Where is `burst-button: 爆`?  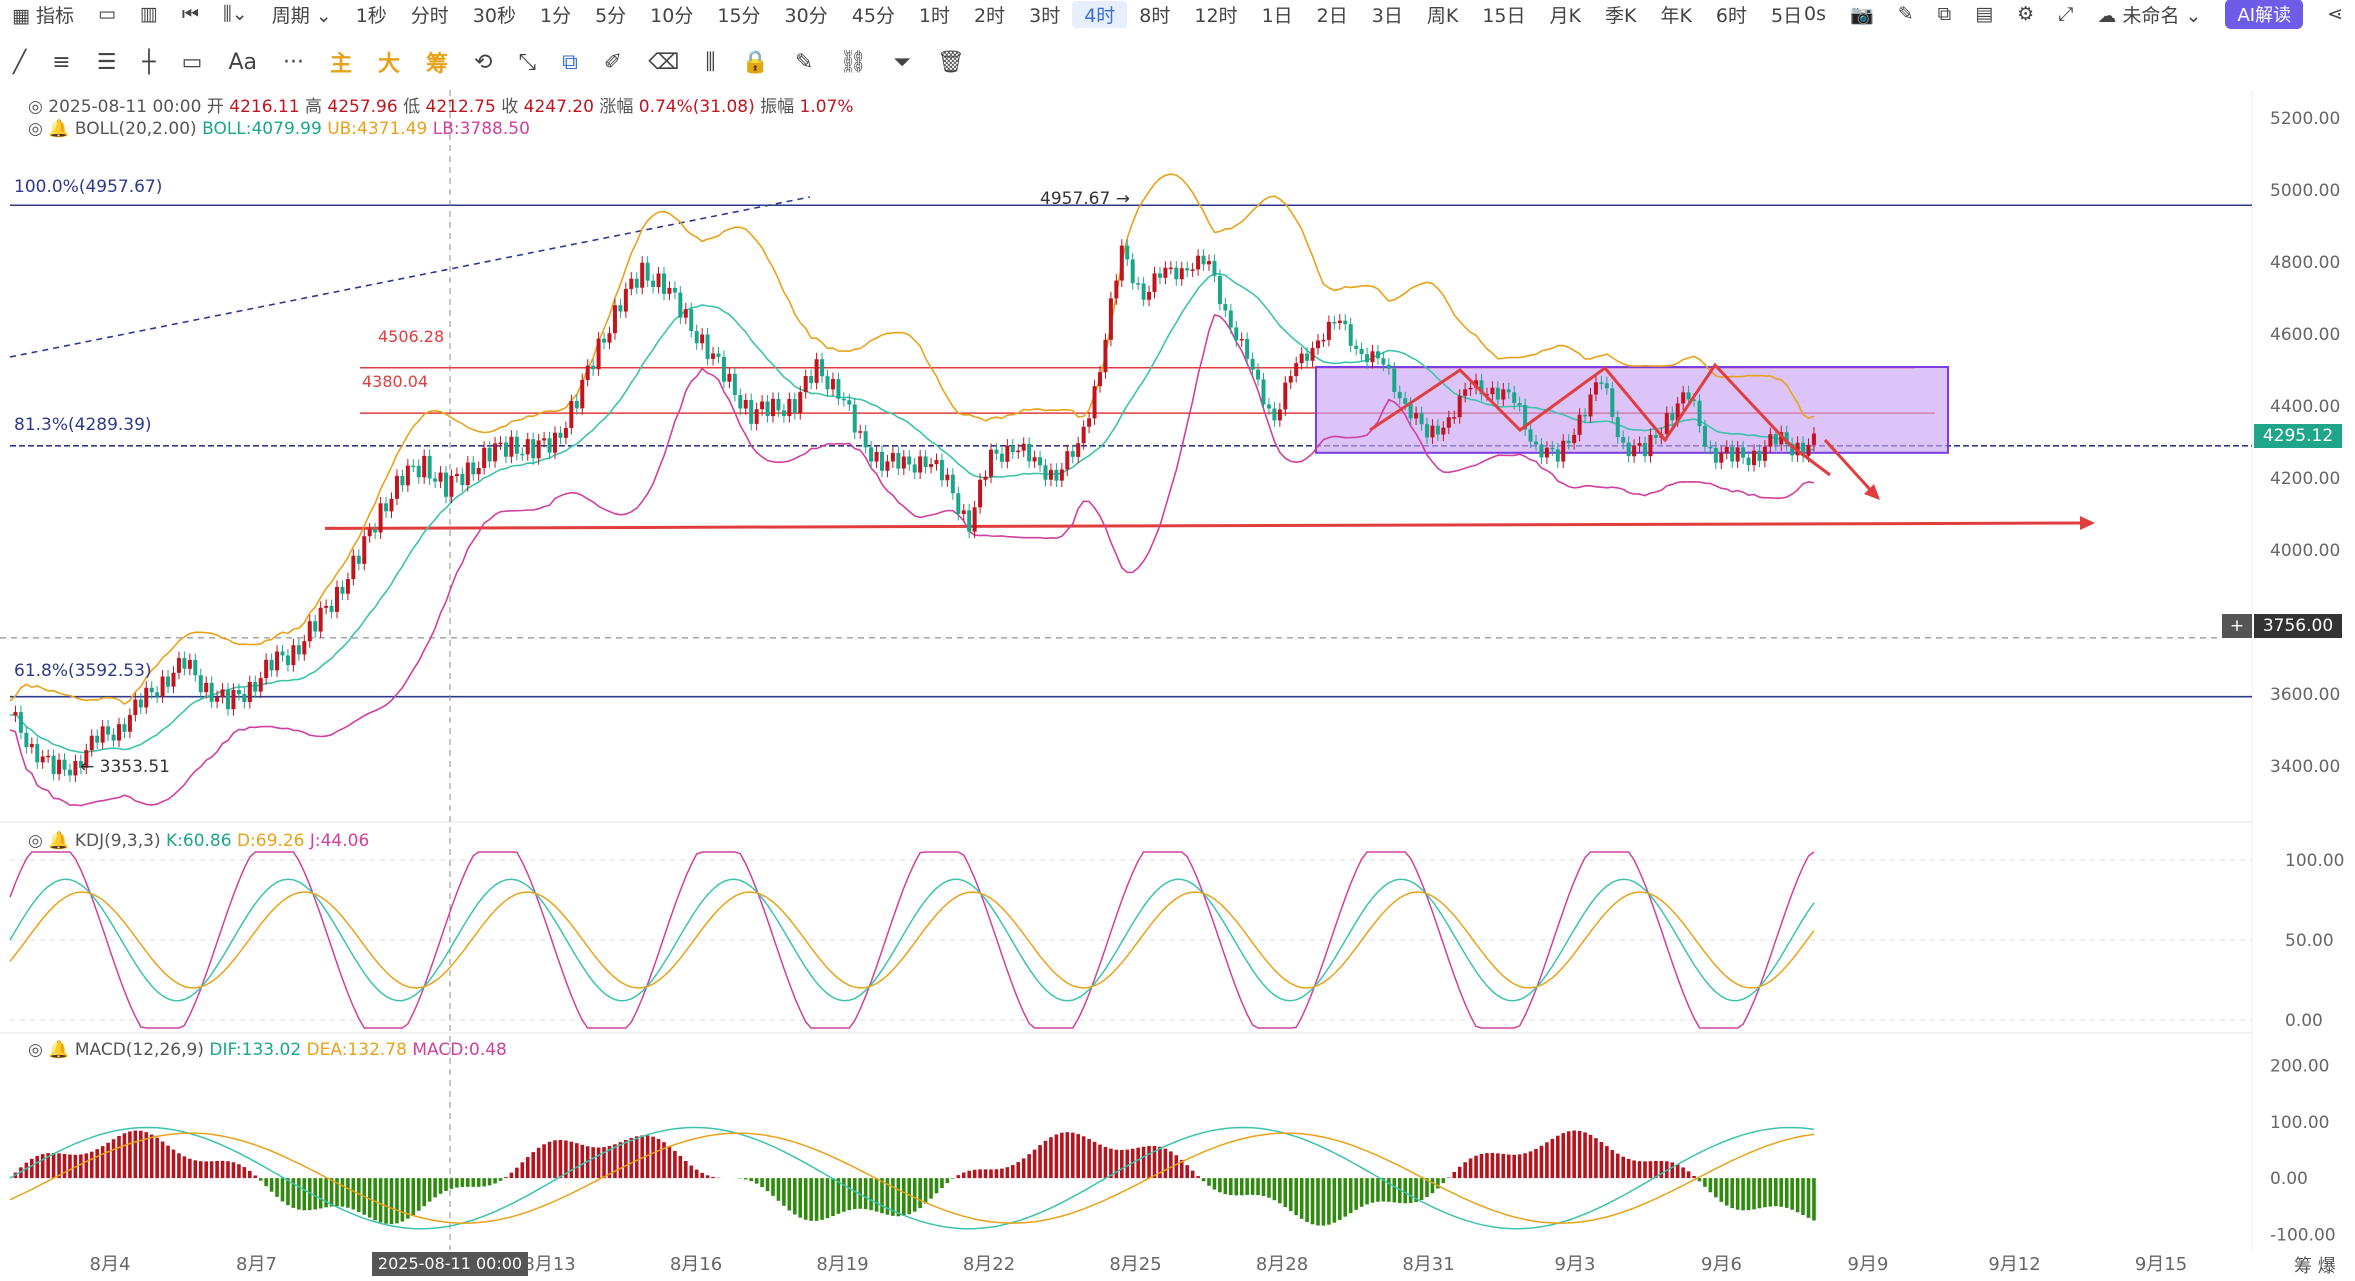 burst-button: 爆 is located at coordinates (2327, 1266).